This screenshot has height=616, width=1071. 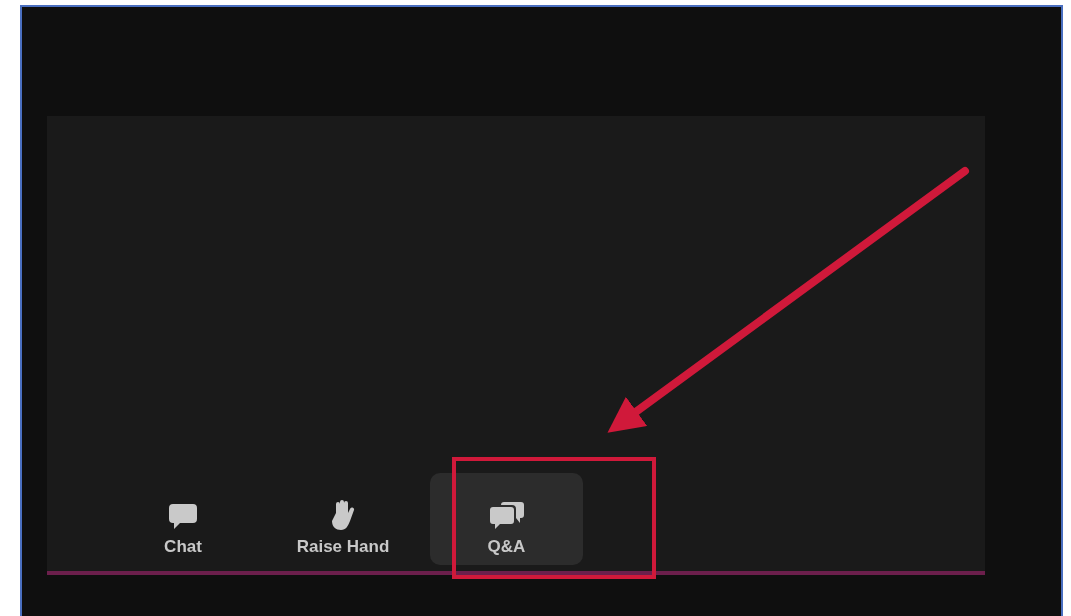 What do you see at coordinates (343, 515) in the screenshot?
I see `raised-hand-icon` at bounding box center [343, 515].